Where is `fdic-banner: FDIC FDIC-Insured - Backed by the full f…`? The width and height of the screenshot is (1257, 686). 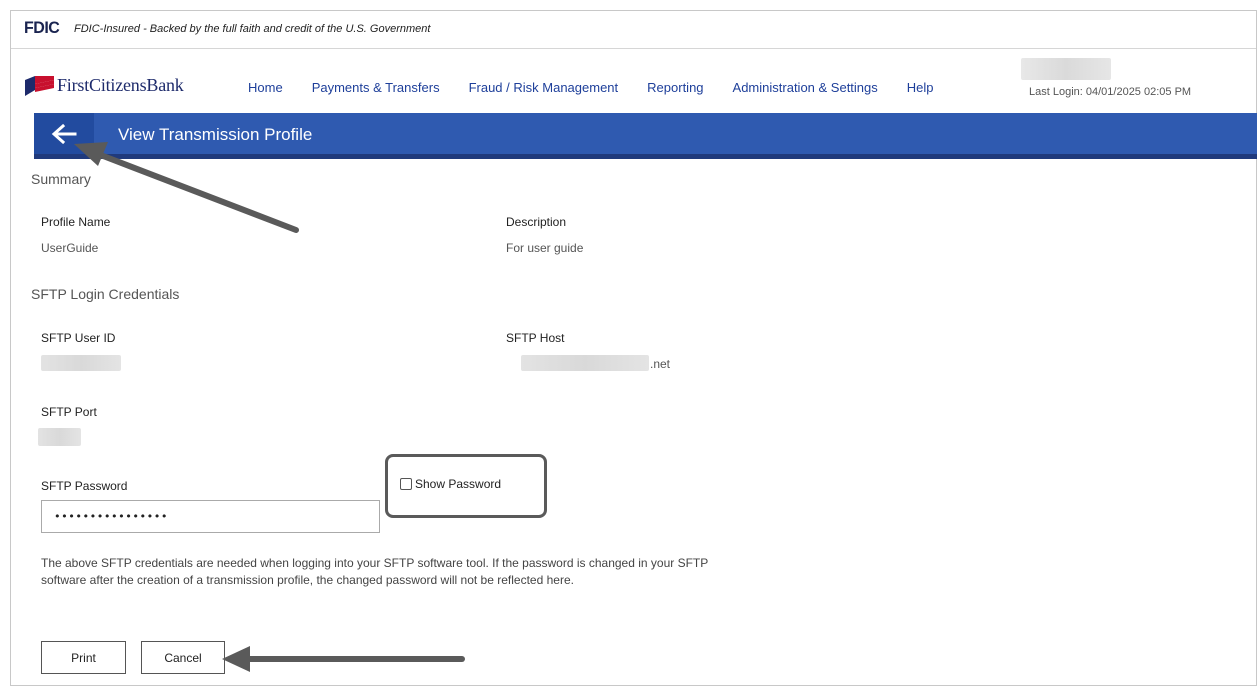
fdic-banner: FDIC FDIC-Insured - Backed by the full f… is located at coordinates (633, 30).